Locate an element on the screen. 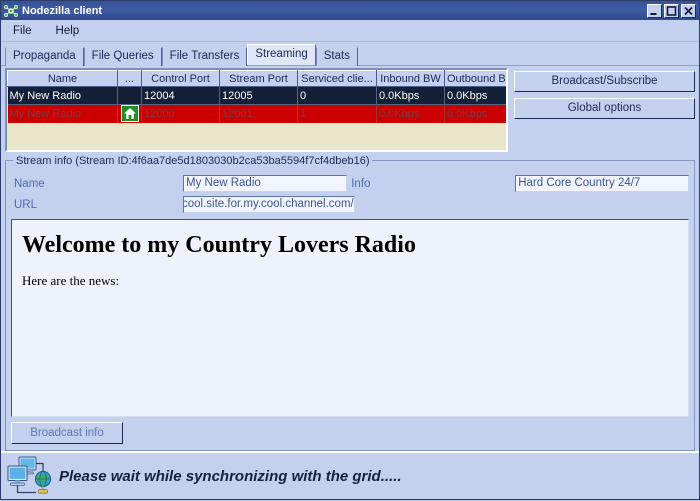  window-title: Nodezilla client is located at coordinates (62, 10).